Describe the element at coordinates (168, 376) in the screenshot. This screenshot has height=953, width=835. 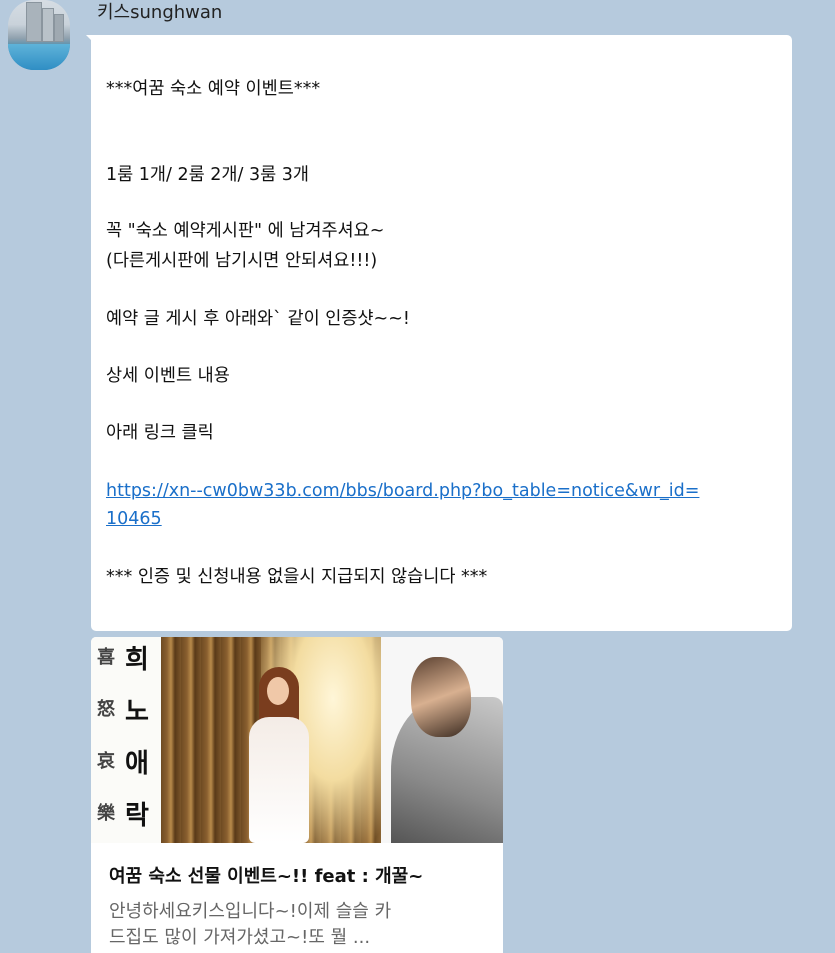
I see `message-line: 상세 이벤트 내용` at that location.